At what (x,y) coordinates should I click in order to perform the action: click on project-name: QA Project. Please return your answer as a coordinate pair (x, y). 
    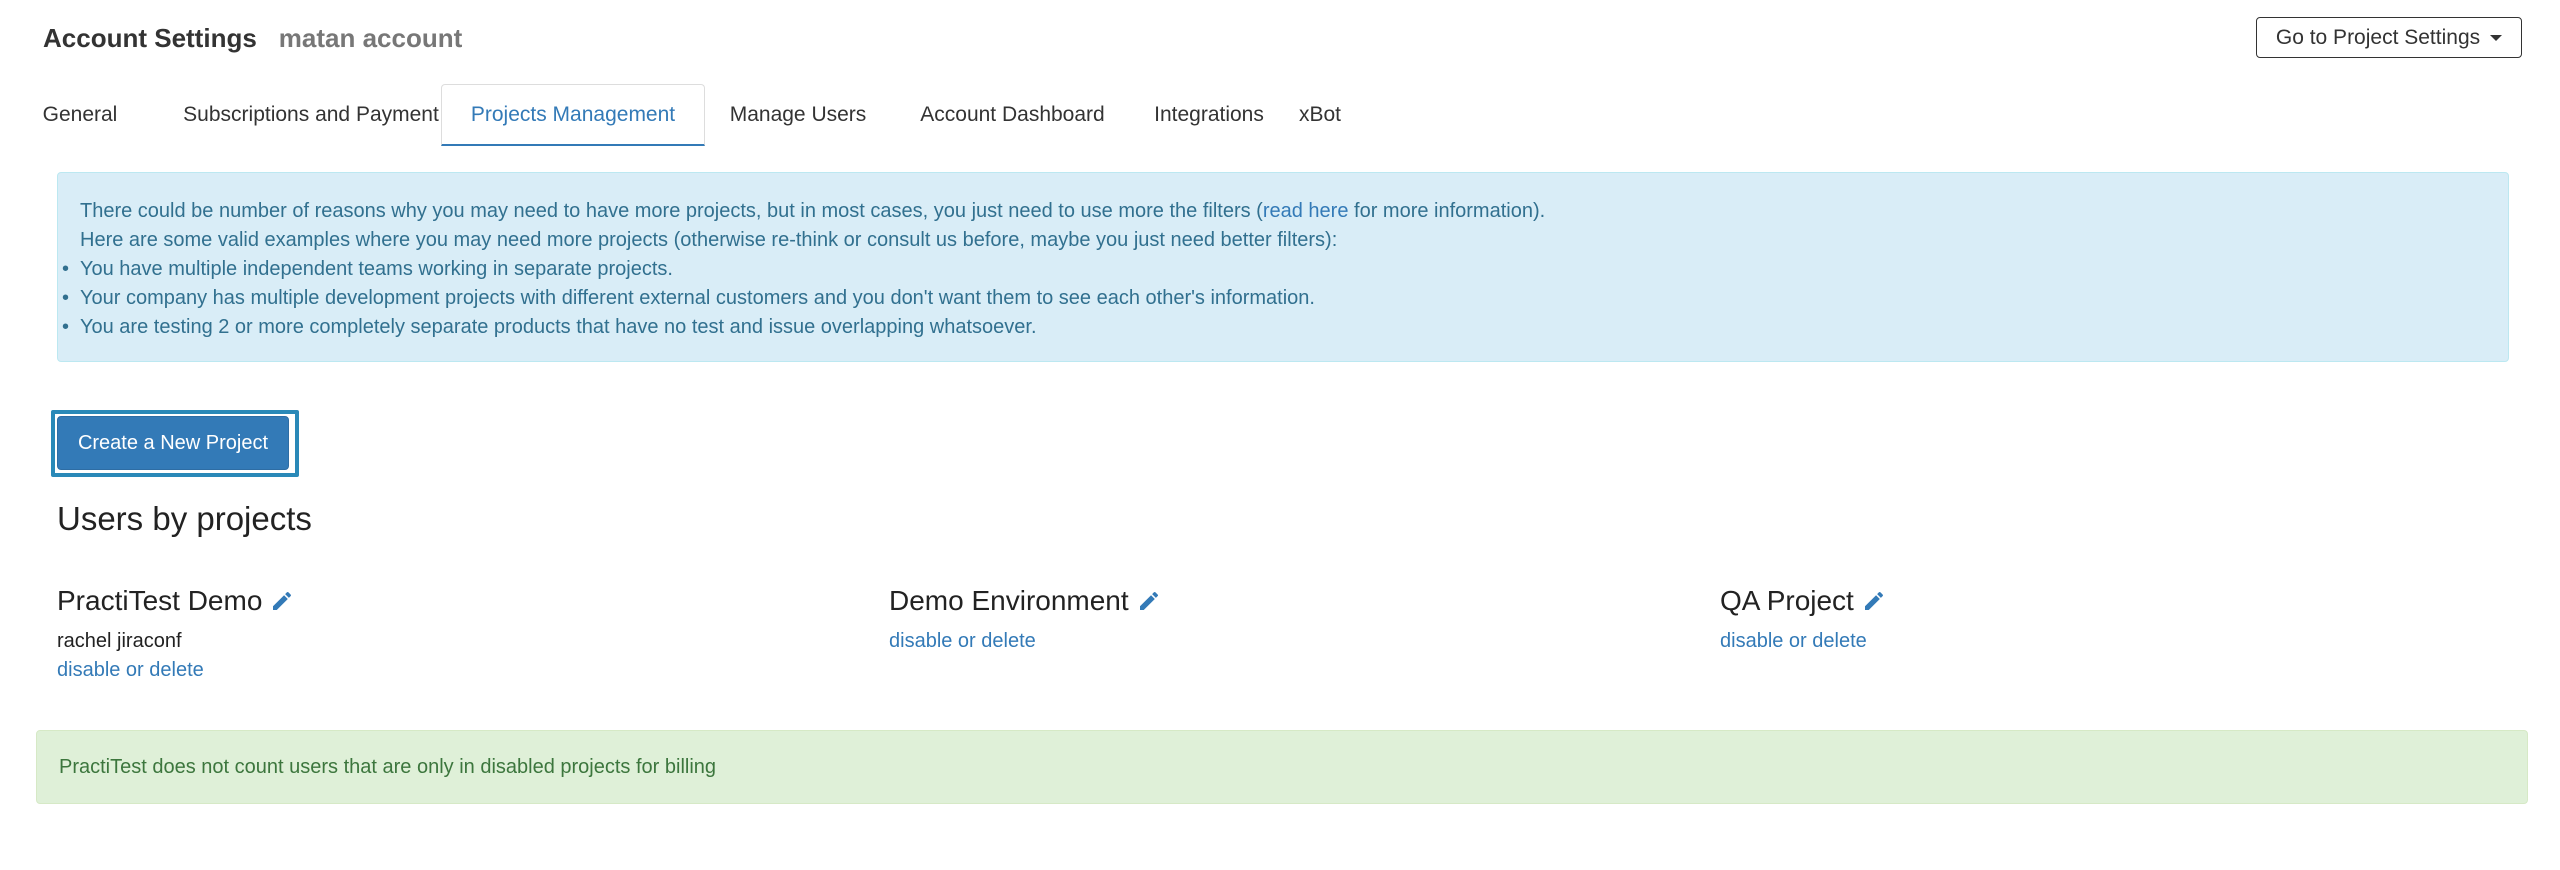
    Looking at the image, I should click on (1787, 600).